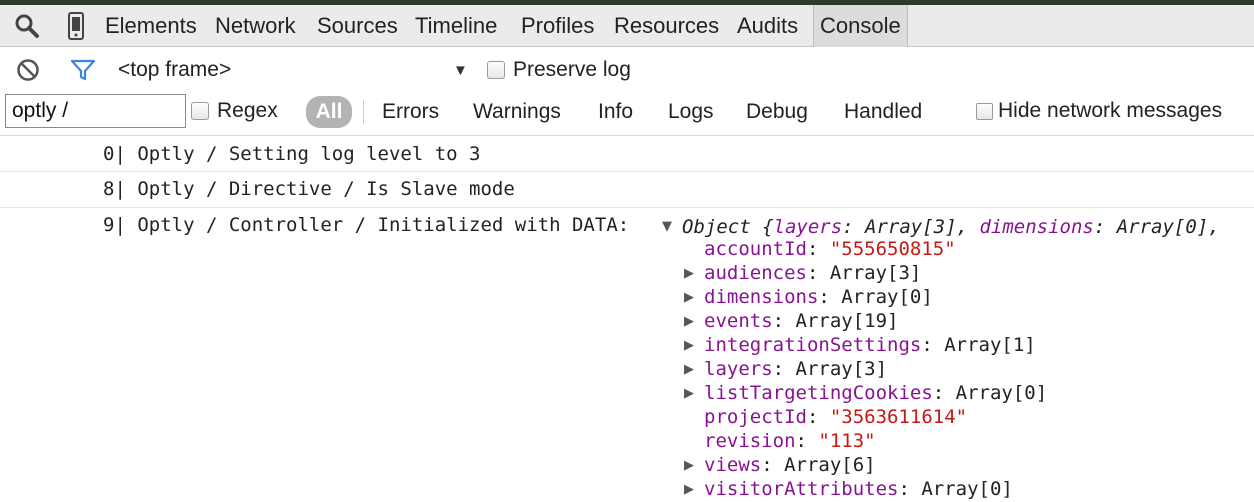 The width and height of the screenshot is (1254, 502). I want to click on hide-network-toggle: Hide network messages, so click(1099, 111).